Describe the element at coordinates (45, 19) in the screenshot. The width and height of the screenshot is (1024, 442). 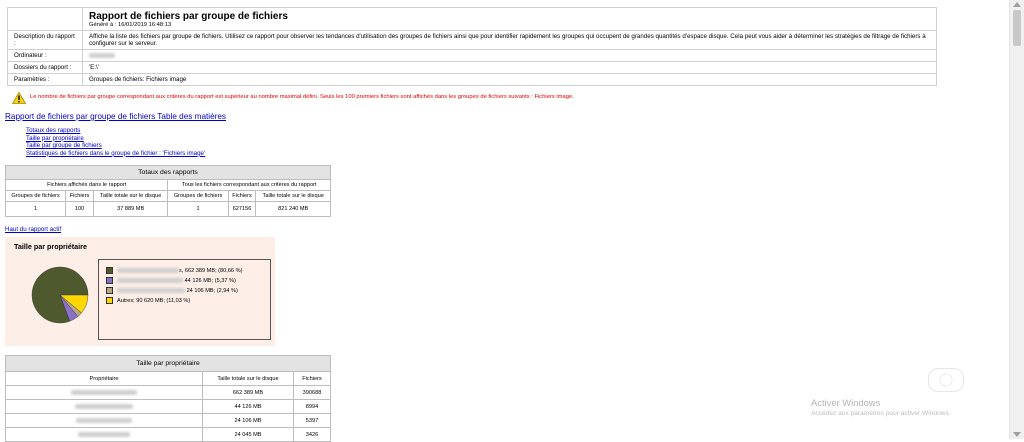
I see `header-blank-cell` at that location.